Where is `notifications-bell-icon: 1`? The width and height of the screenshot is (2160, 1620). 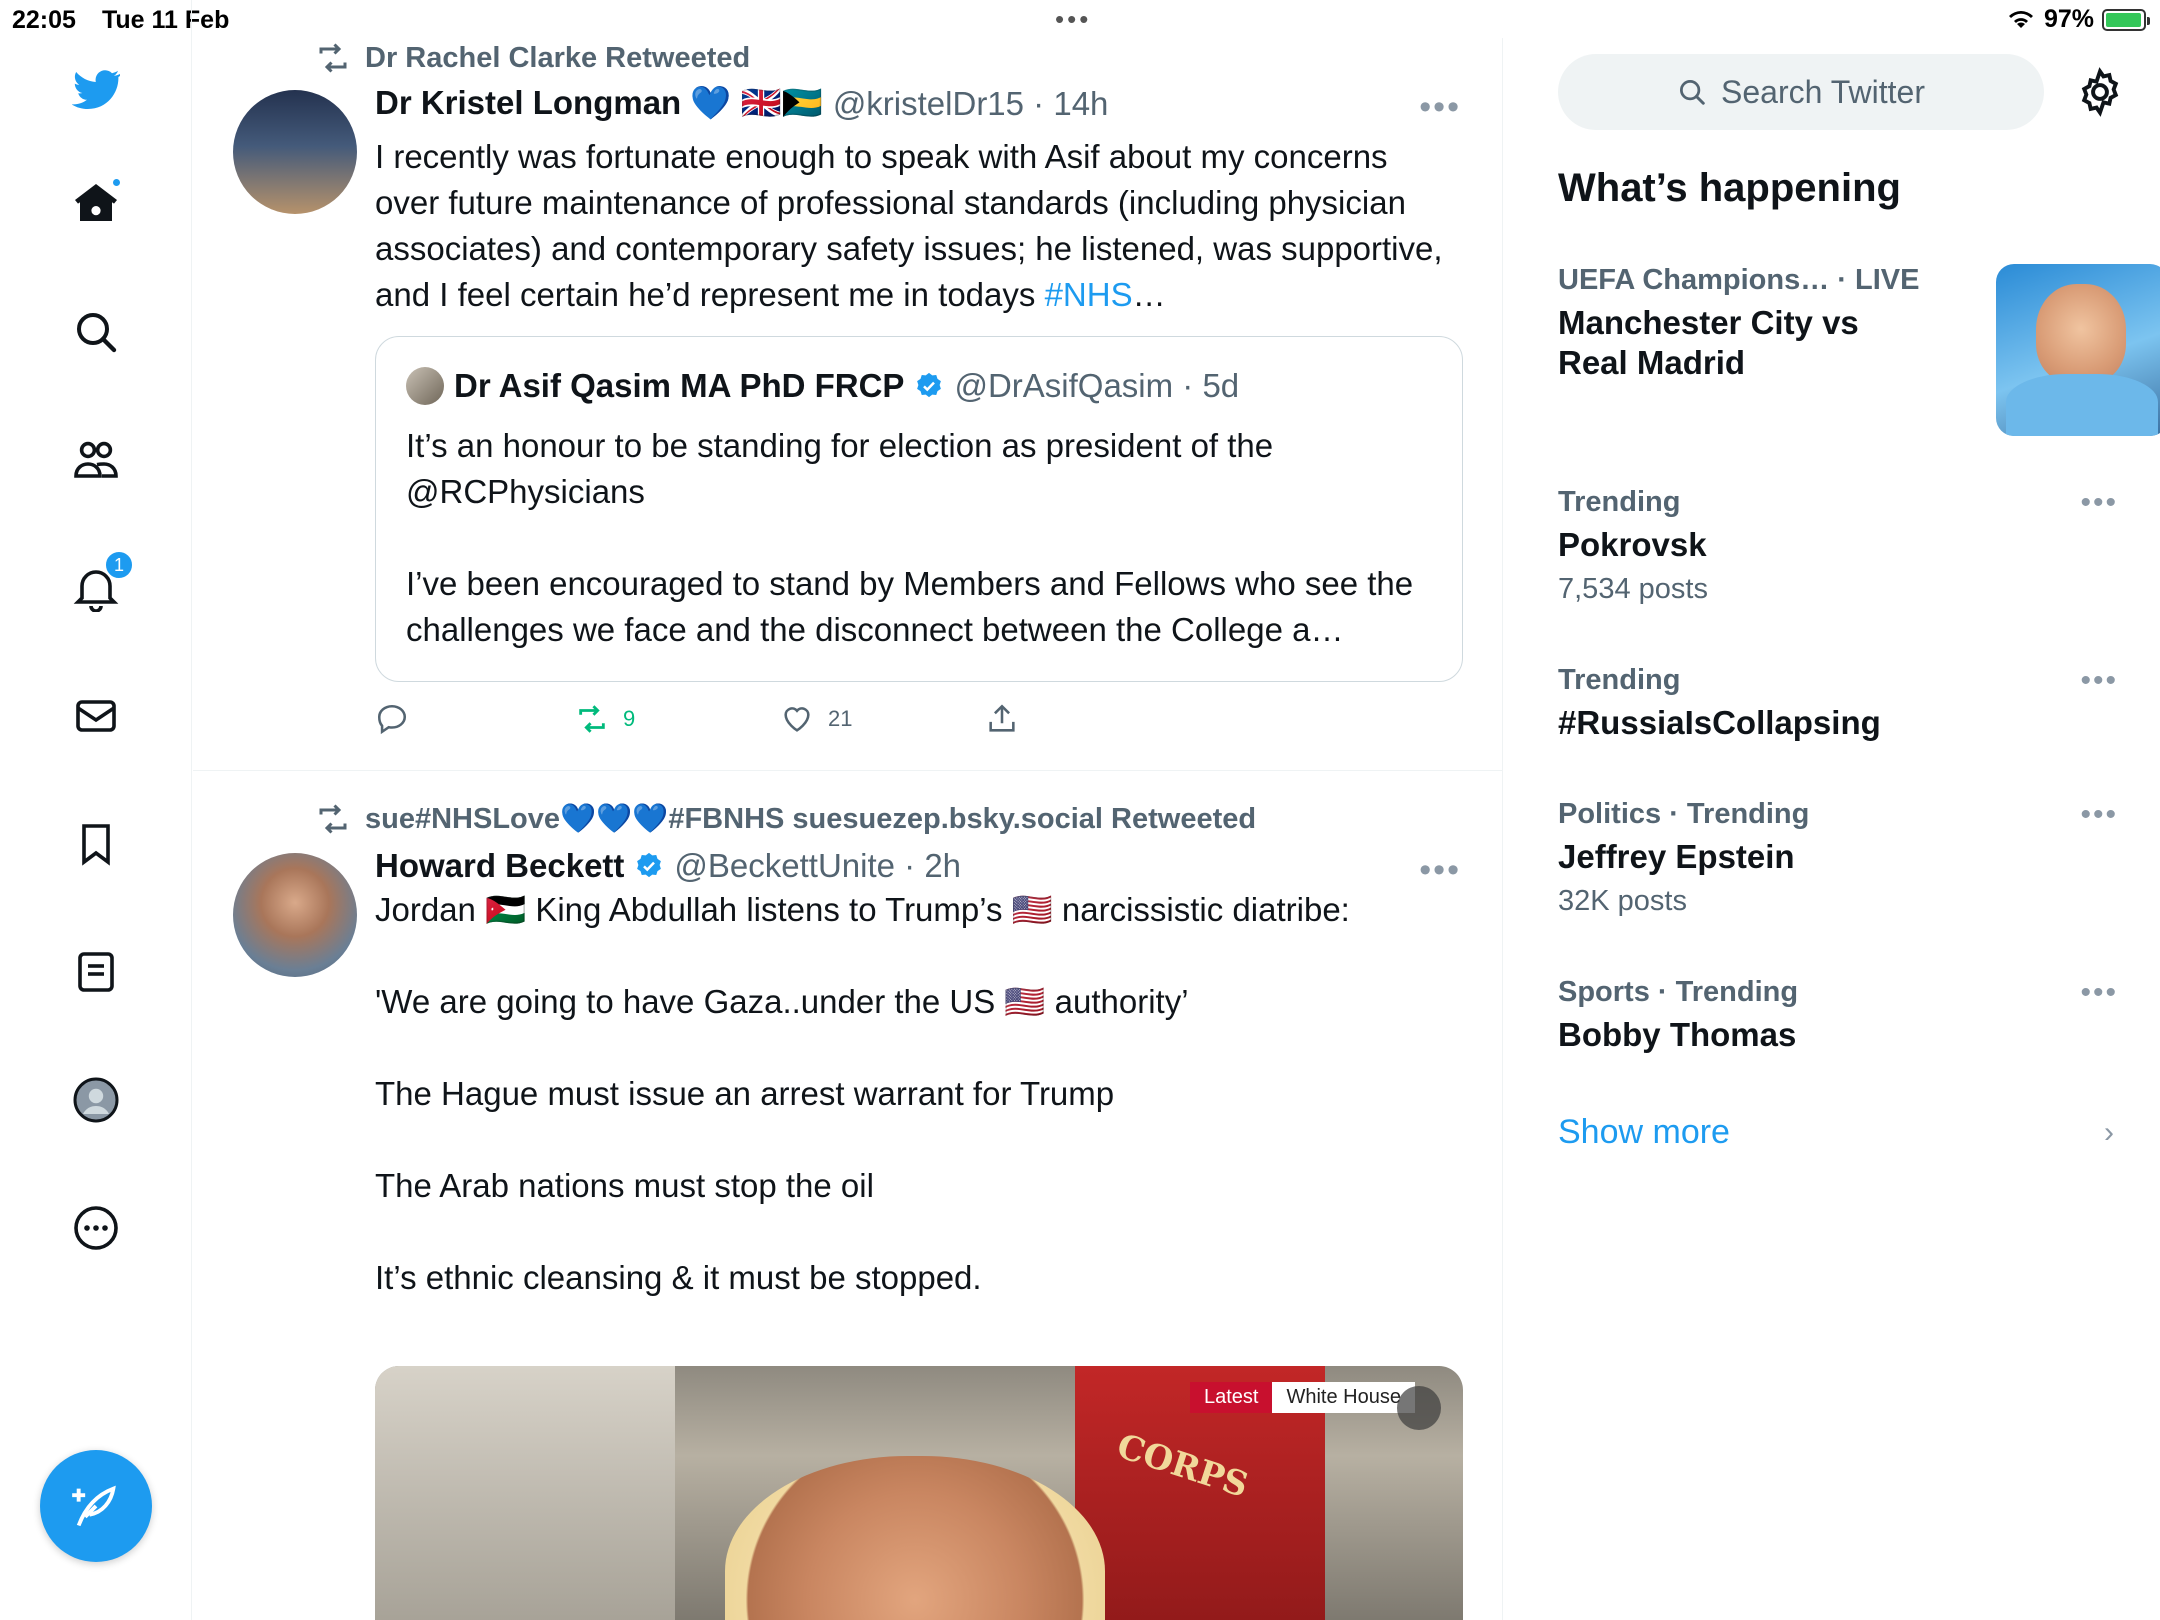
notifications-bell-icon: 1 is located at coordinates (100, 584).